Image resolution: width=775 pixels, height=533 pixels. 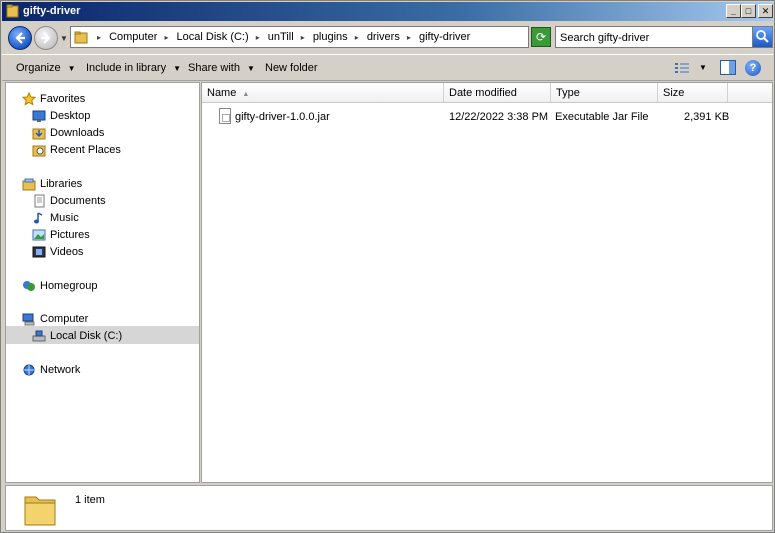 What do you see at coordinates (38, 68) in the screenshot?
I see `organize-label: Organize` at bounding box center [38, 68].